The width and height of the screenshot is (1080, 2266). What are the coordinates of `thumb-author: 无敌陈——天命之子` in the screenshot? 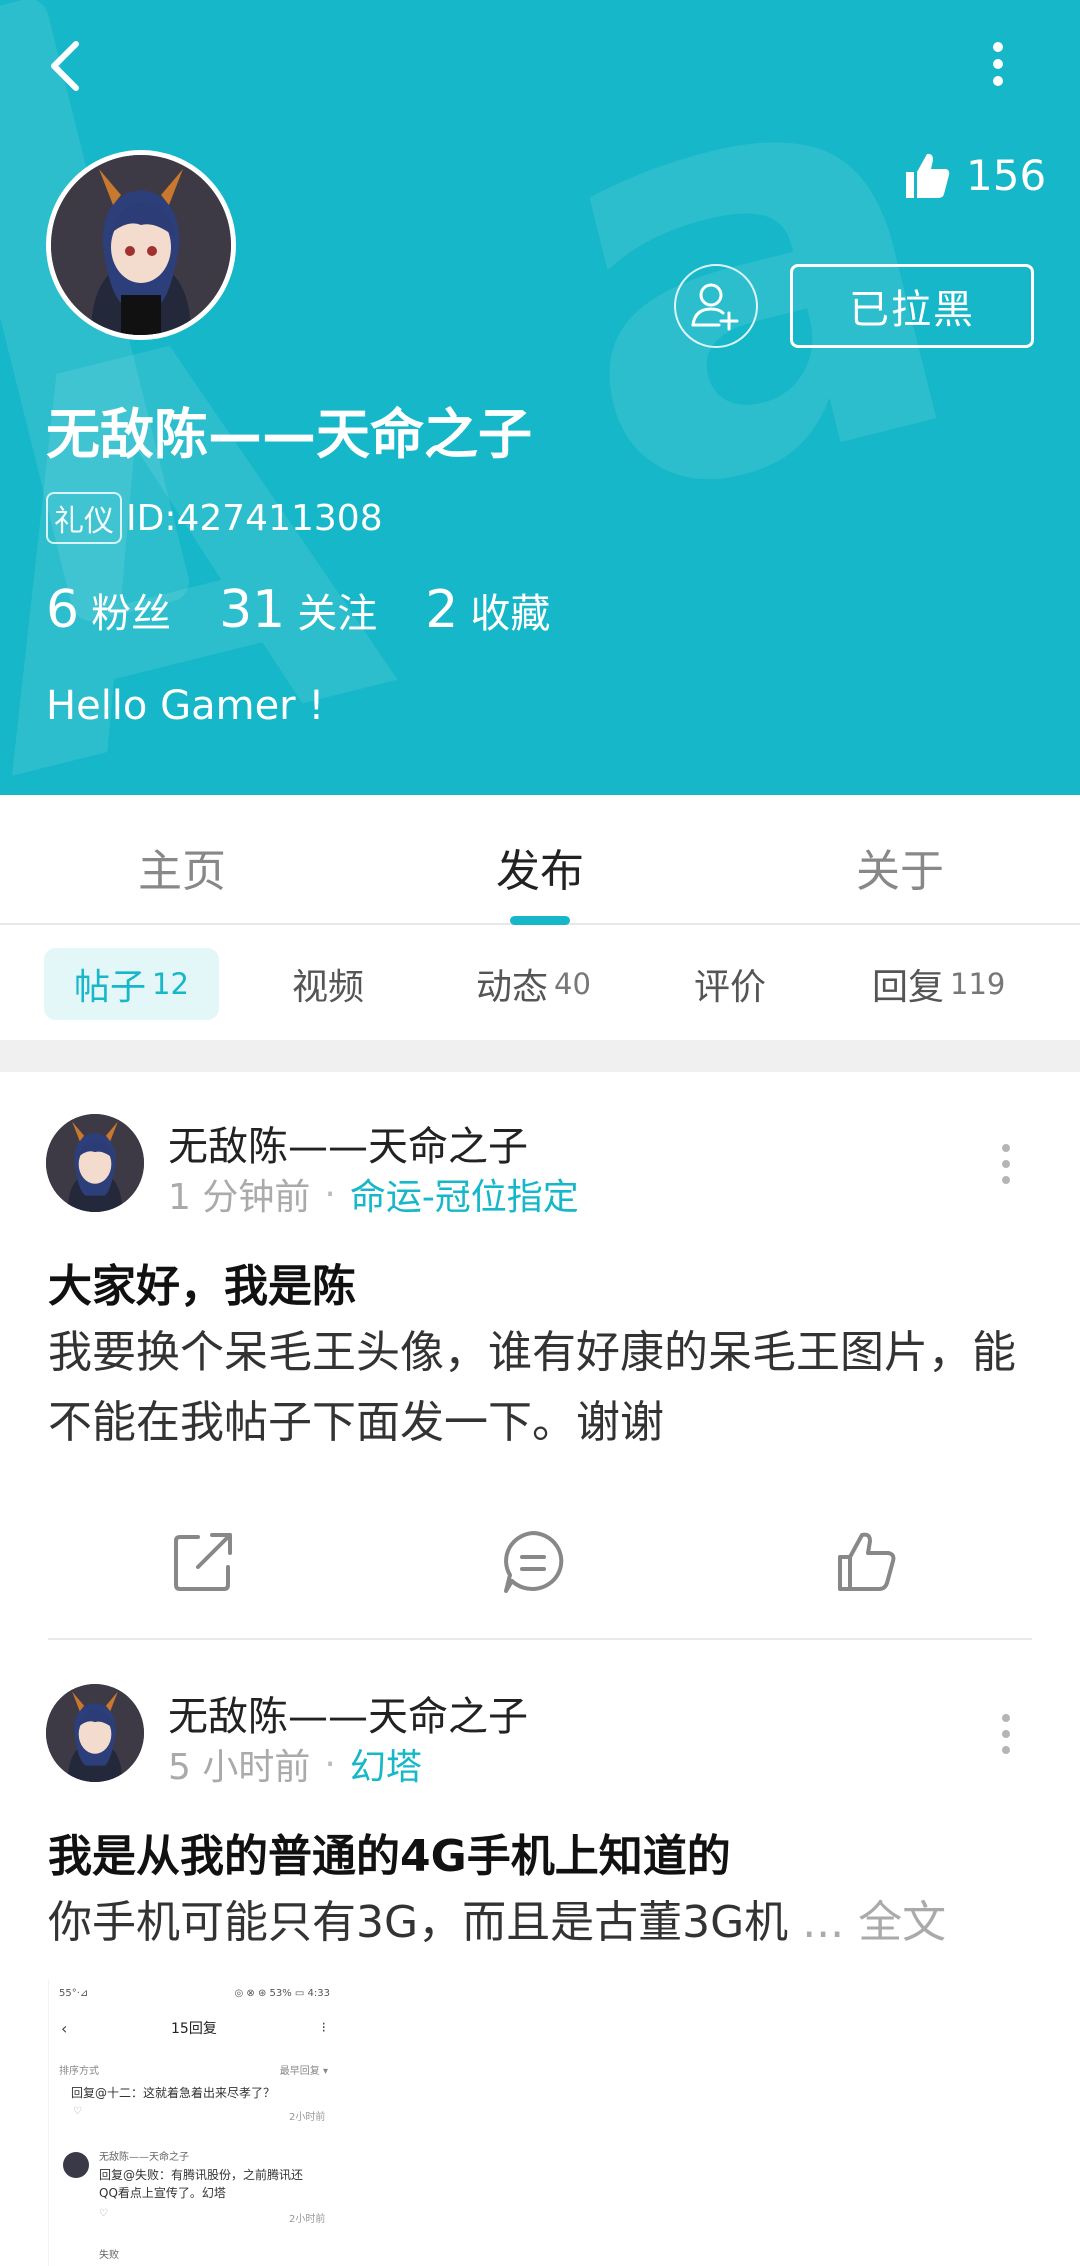 It's located at (144, 2157).